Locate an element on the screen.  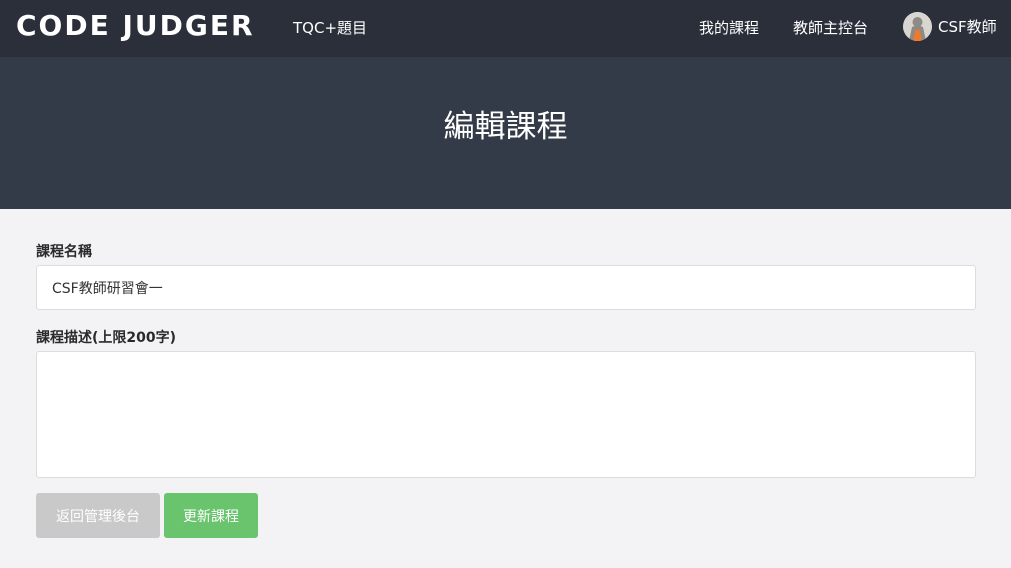
course-name-label: 課程名稱 is located at coordinates (64, 252).